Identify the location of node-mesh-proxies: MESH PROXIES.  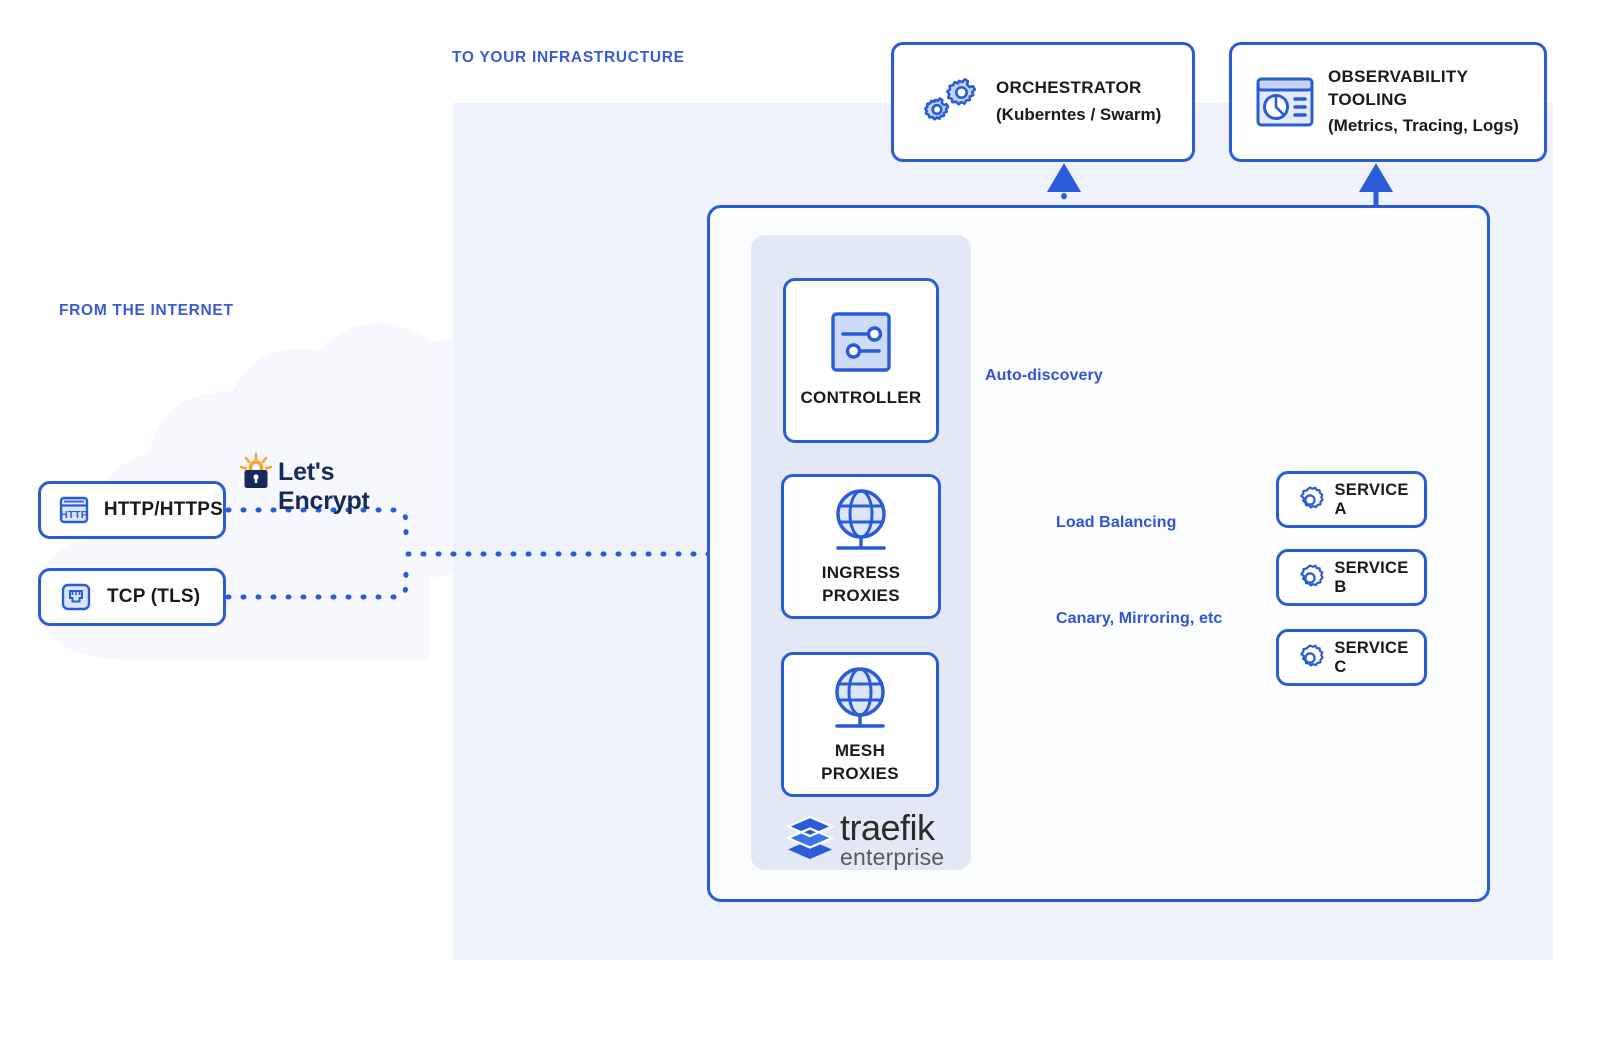
(860, 724).